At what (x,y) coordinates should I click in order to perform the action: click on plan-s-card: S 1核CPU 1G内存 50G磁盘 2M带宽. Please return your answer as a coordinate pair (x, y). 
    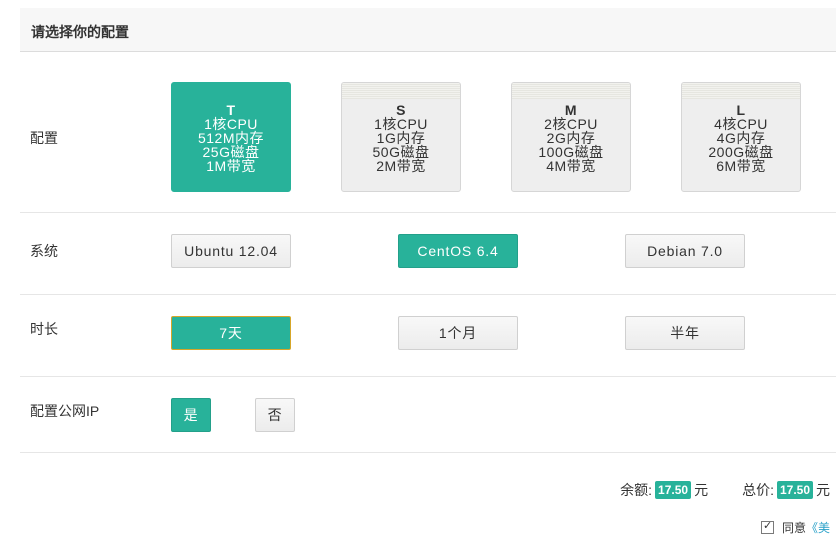
    Looking at the image, I should click on (401, 137).